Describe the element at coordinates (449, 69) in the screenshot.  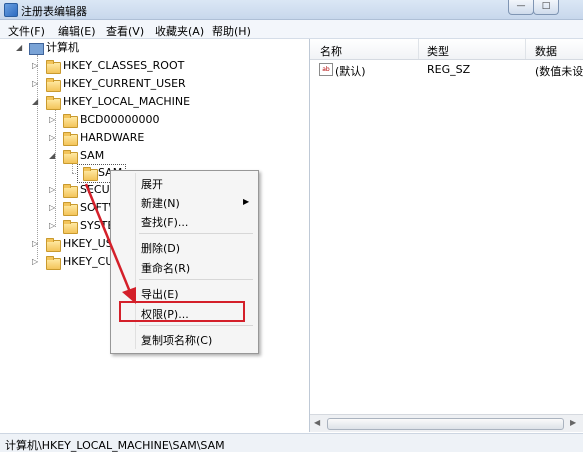
I see `value-type: REG_SZ` at that location.